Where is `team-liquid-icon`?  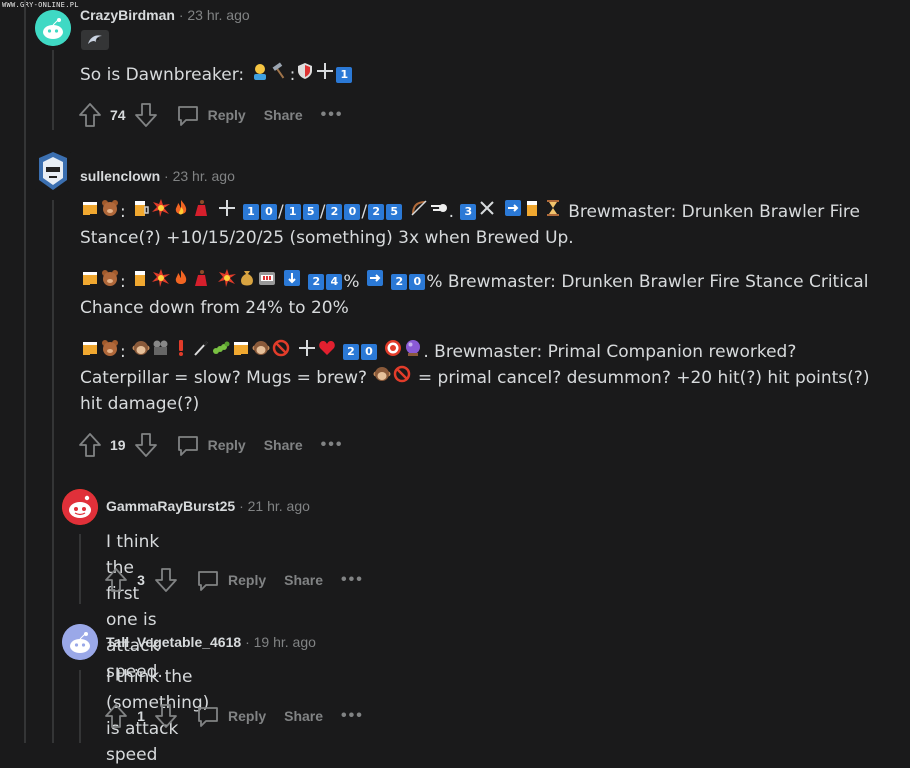 team-liquid-icon is located at coordinates (95, 39).